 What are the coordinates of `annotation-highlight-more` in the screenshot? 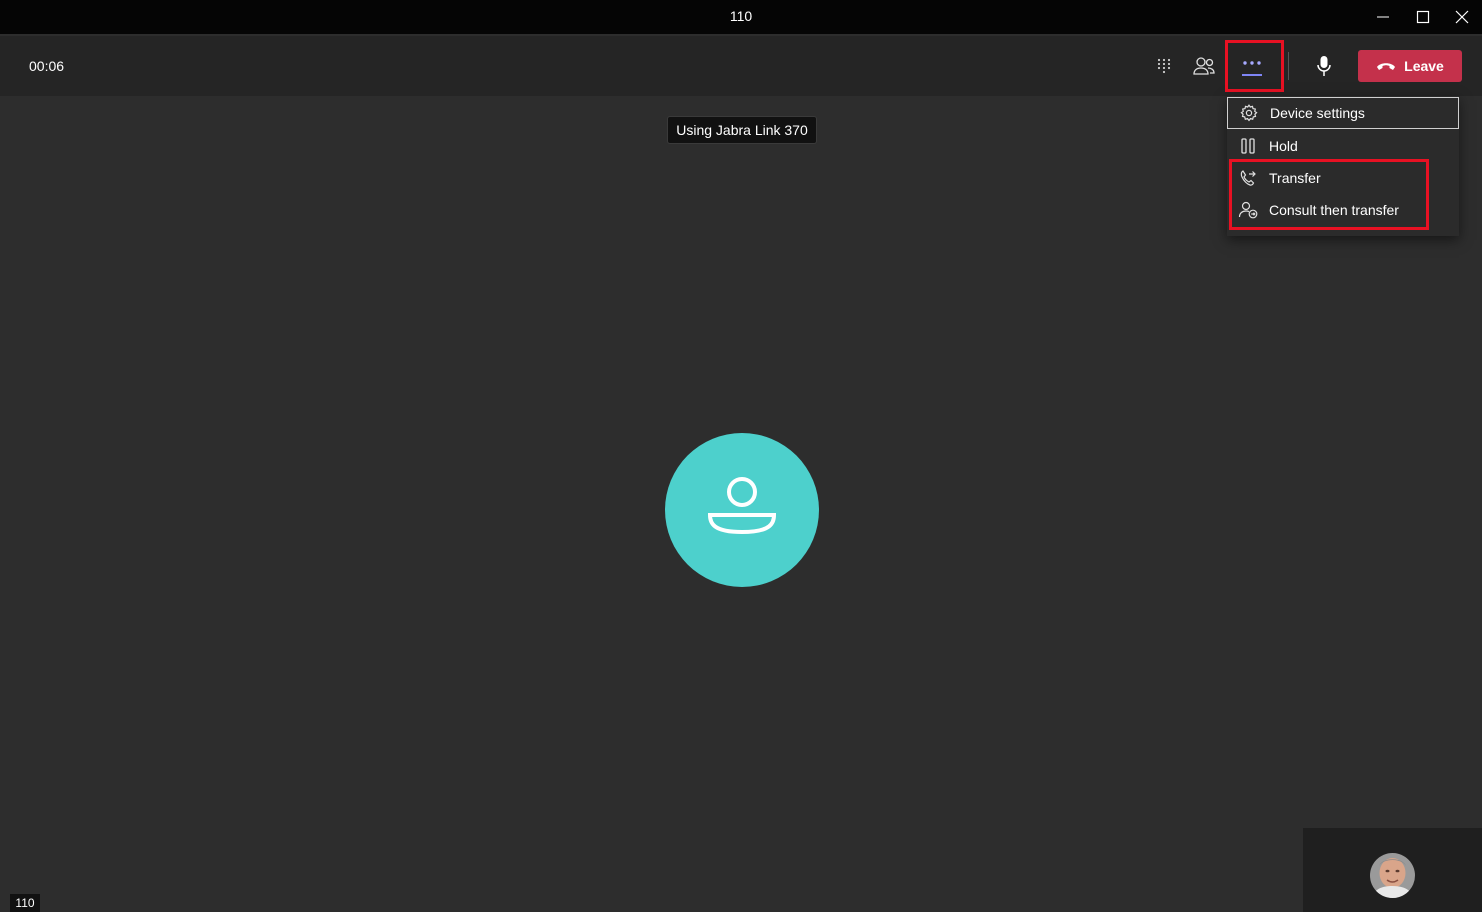 It's located at (1254, 66).